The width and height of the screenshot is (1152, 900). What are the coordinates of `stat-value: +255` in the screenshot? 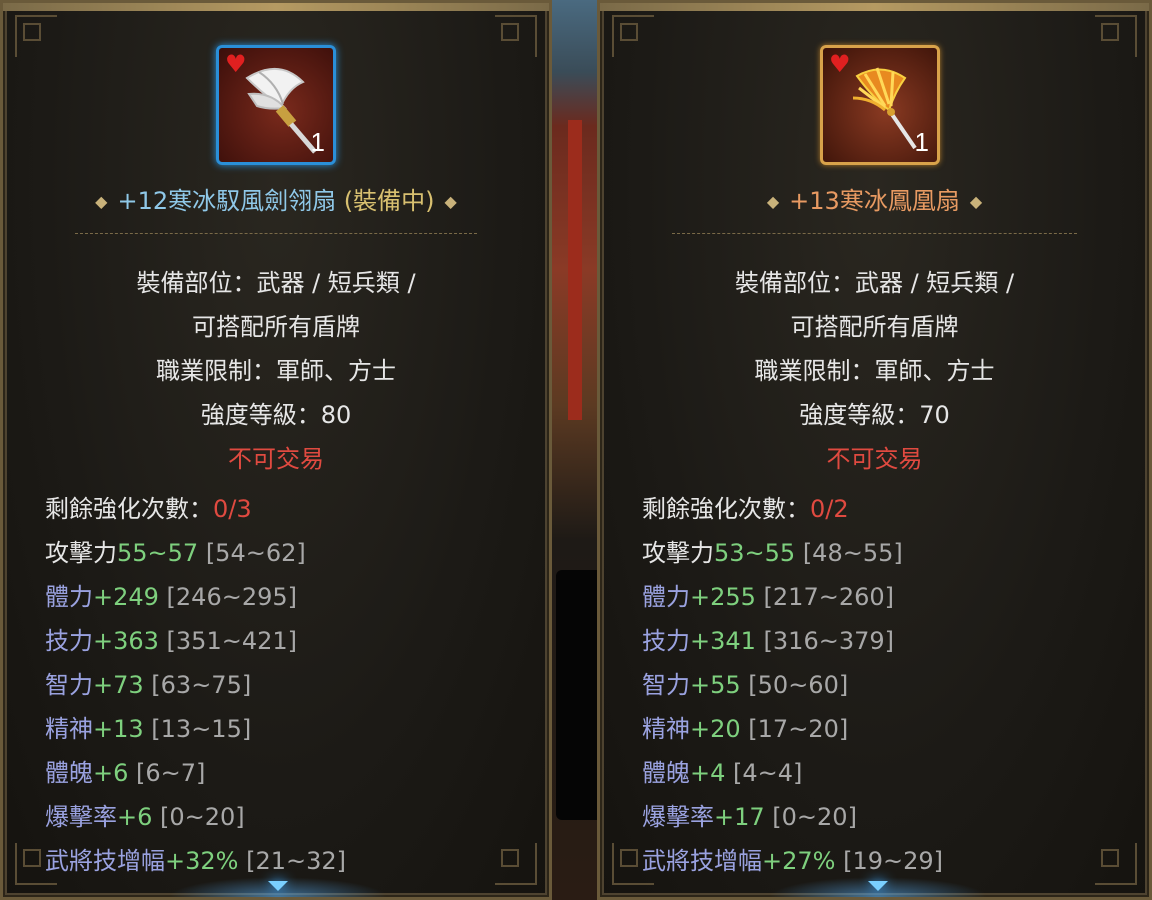 It's located at (723, 597).